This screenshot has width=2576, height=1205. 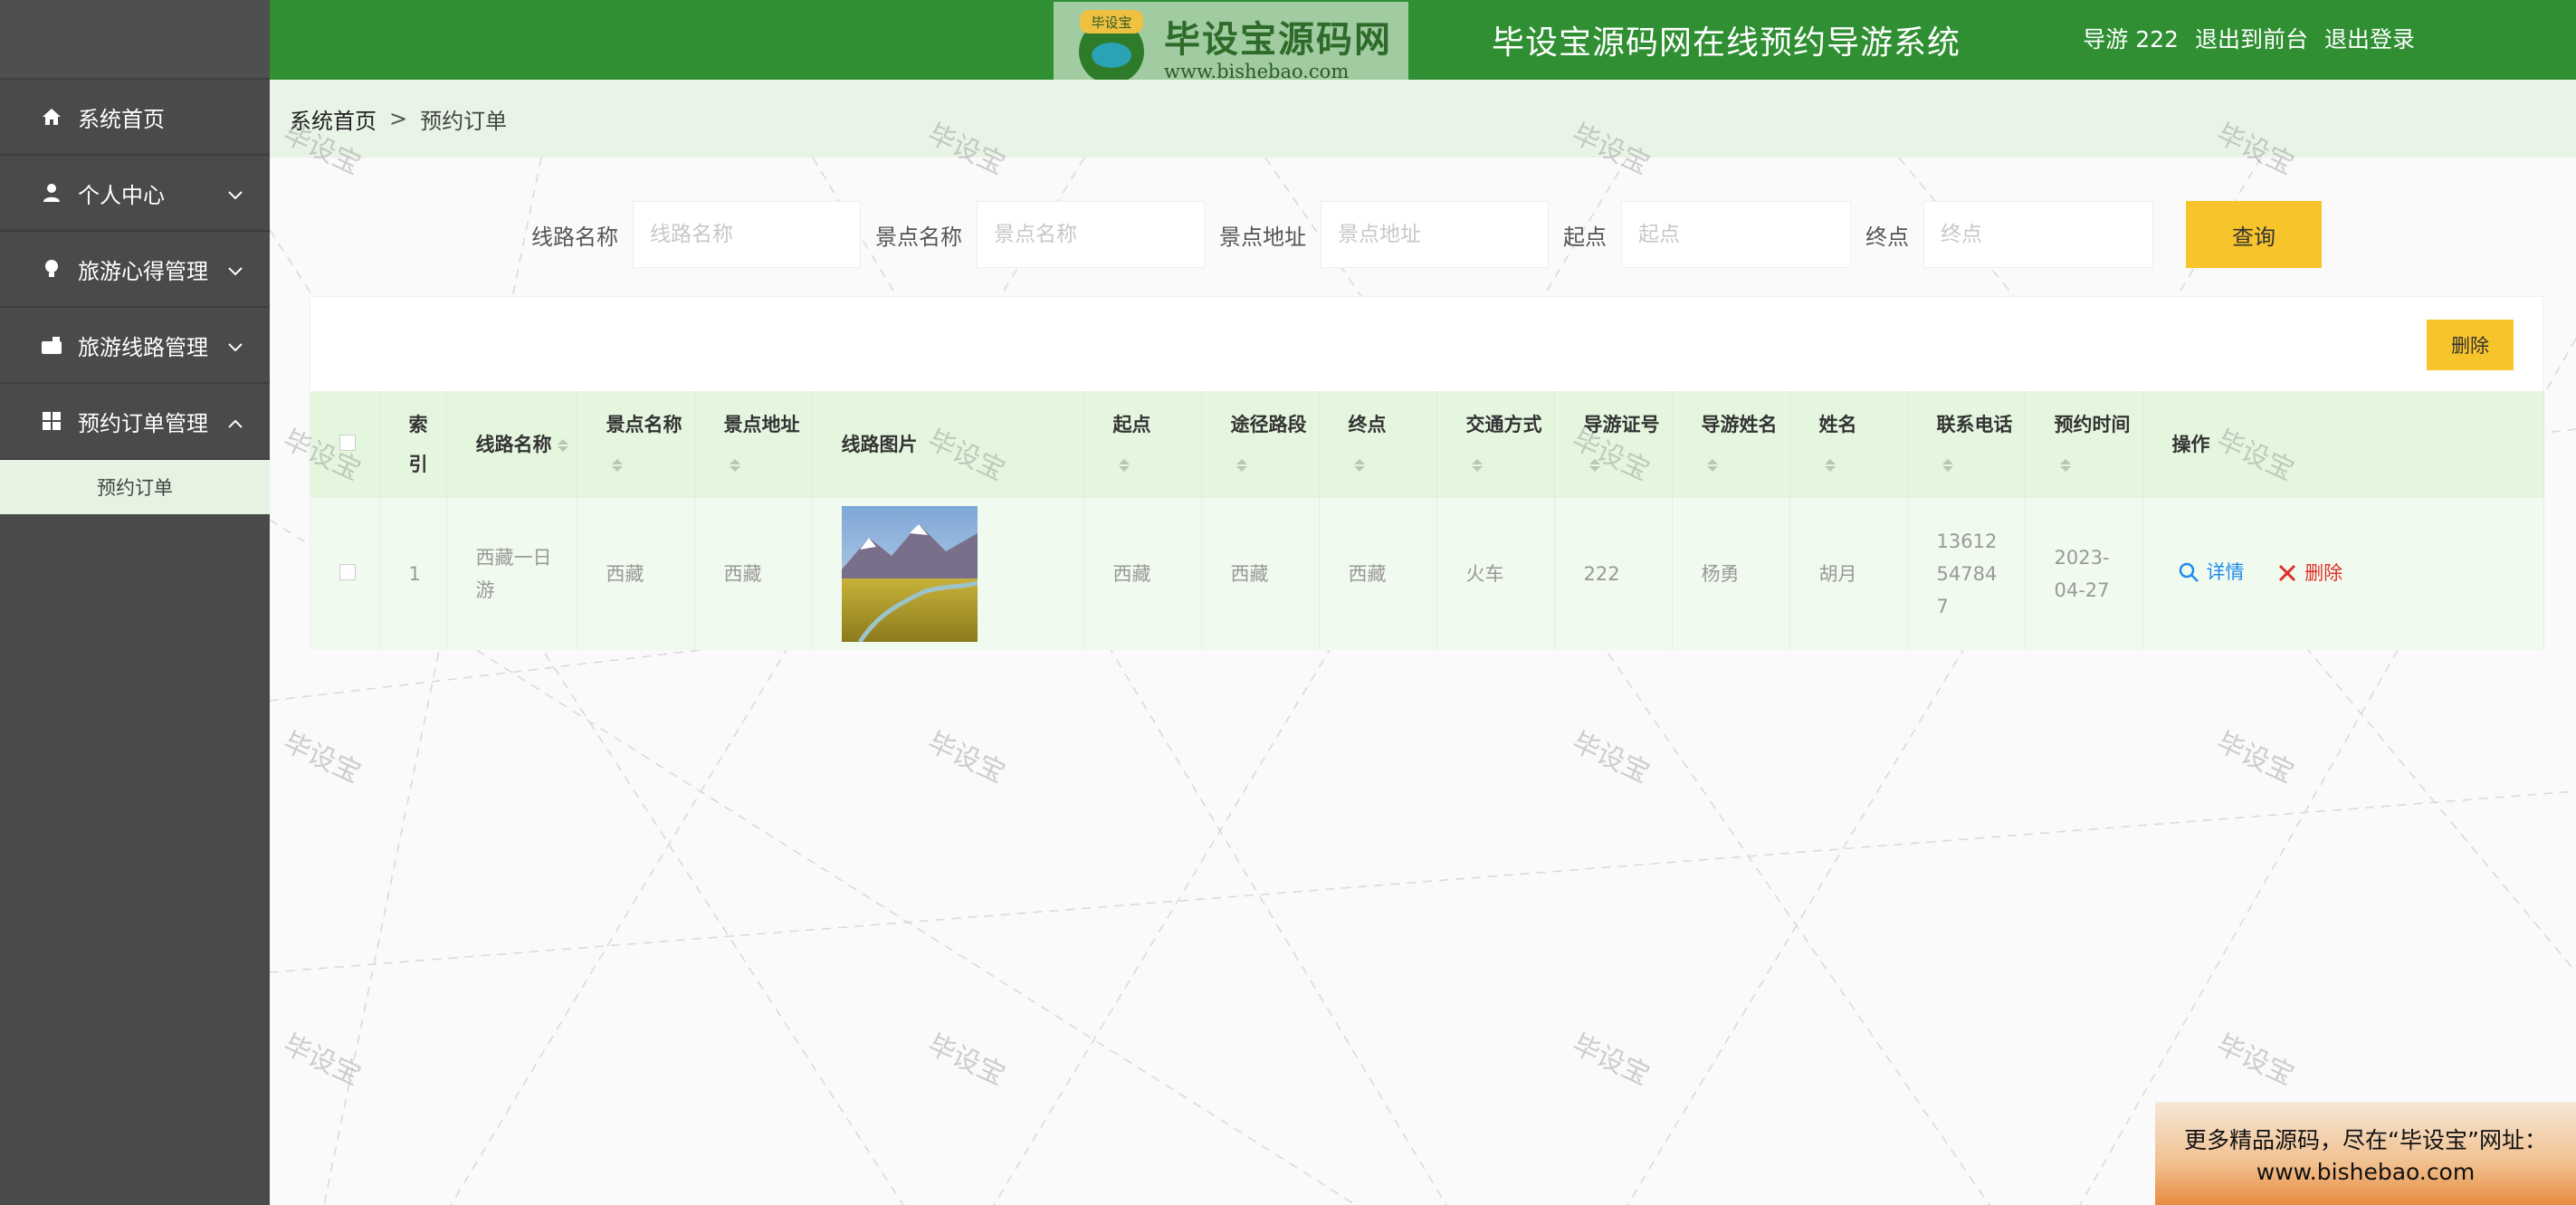 I want to click on col-actions: 操作, so click(x=2343, y=444).